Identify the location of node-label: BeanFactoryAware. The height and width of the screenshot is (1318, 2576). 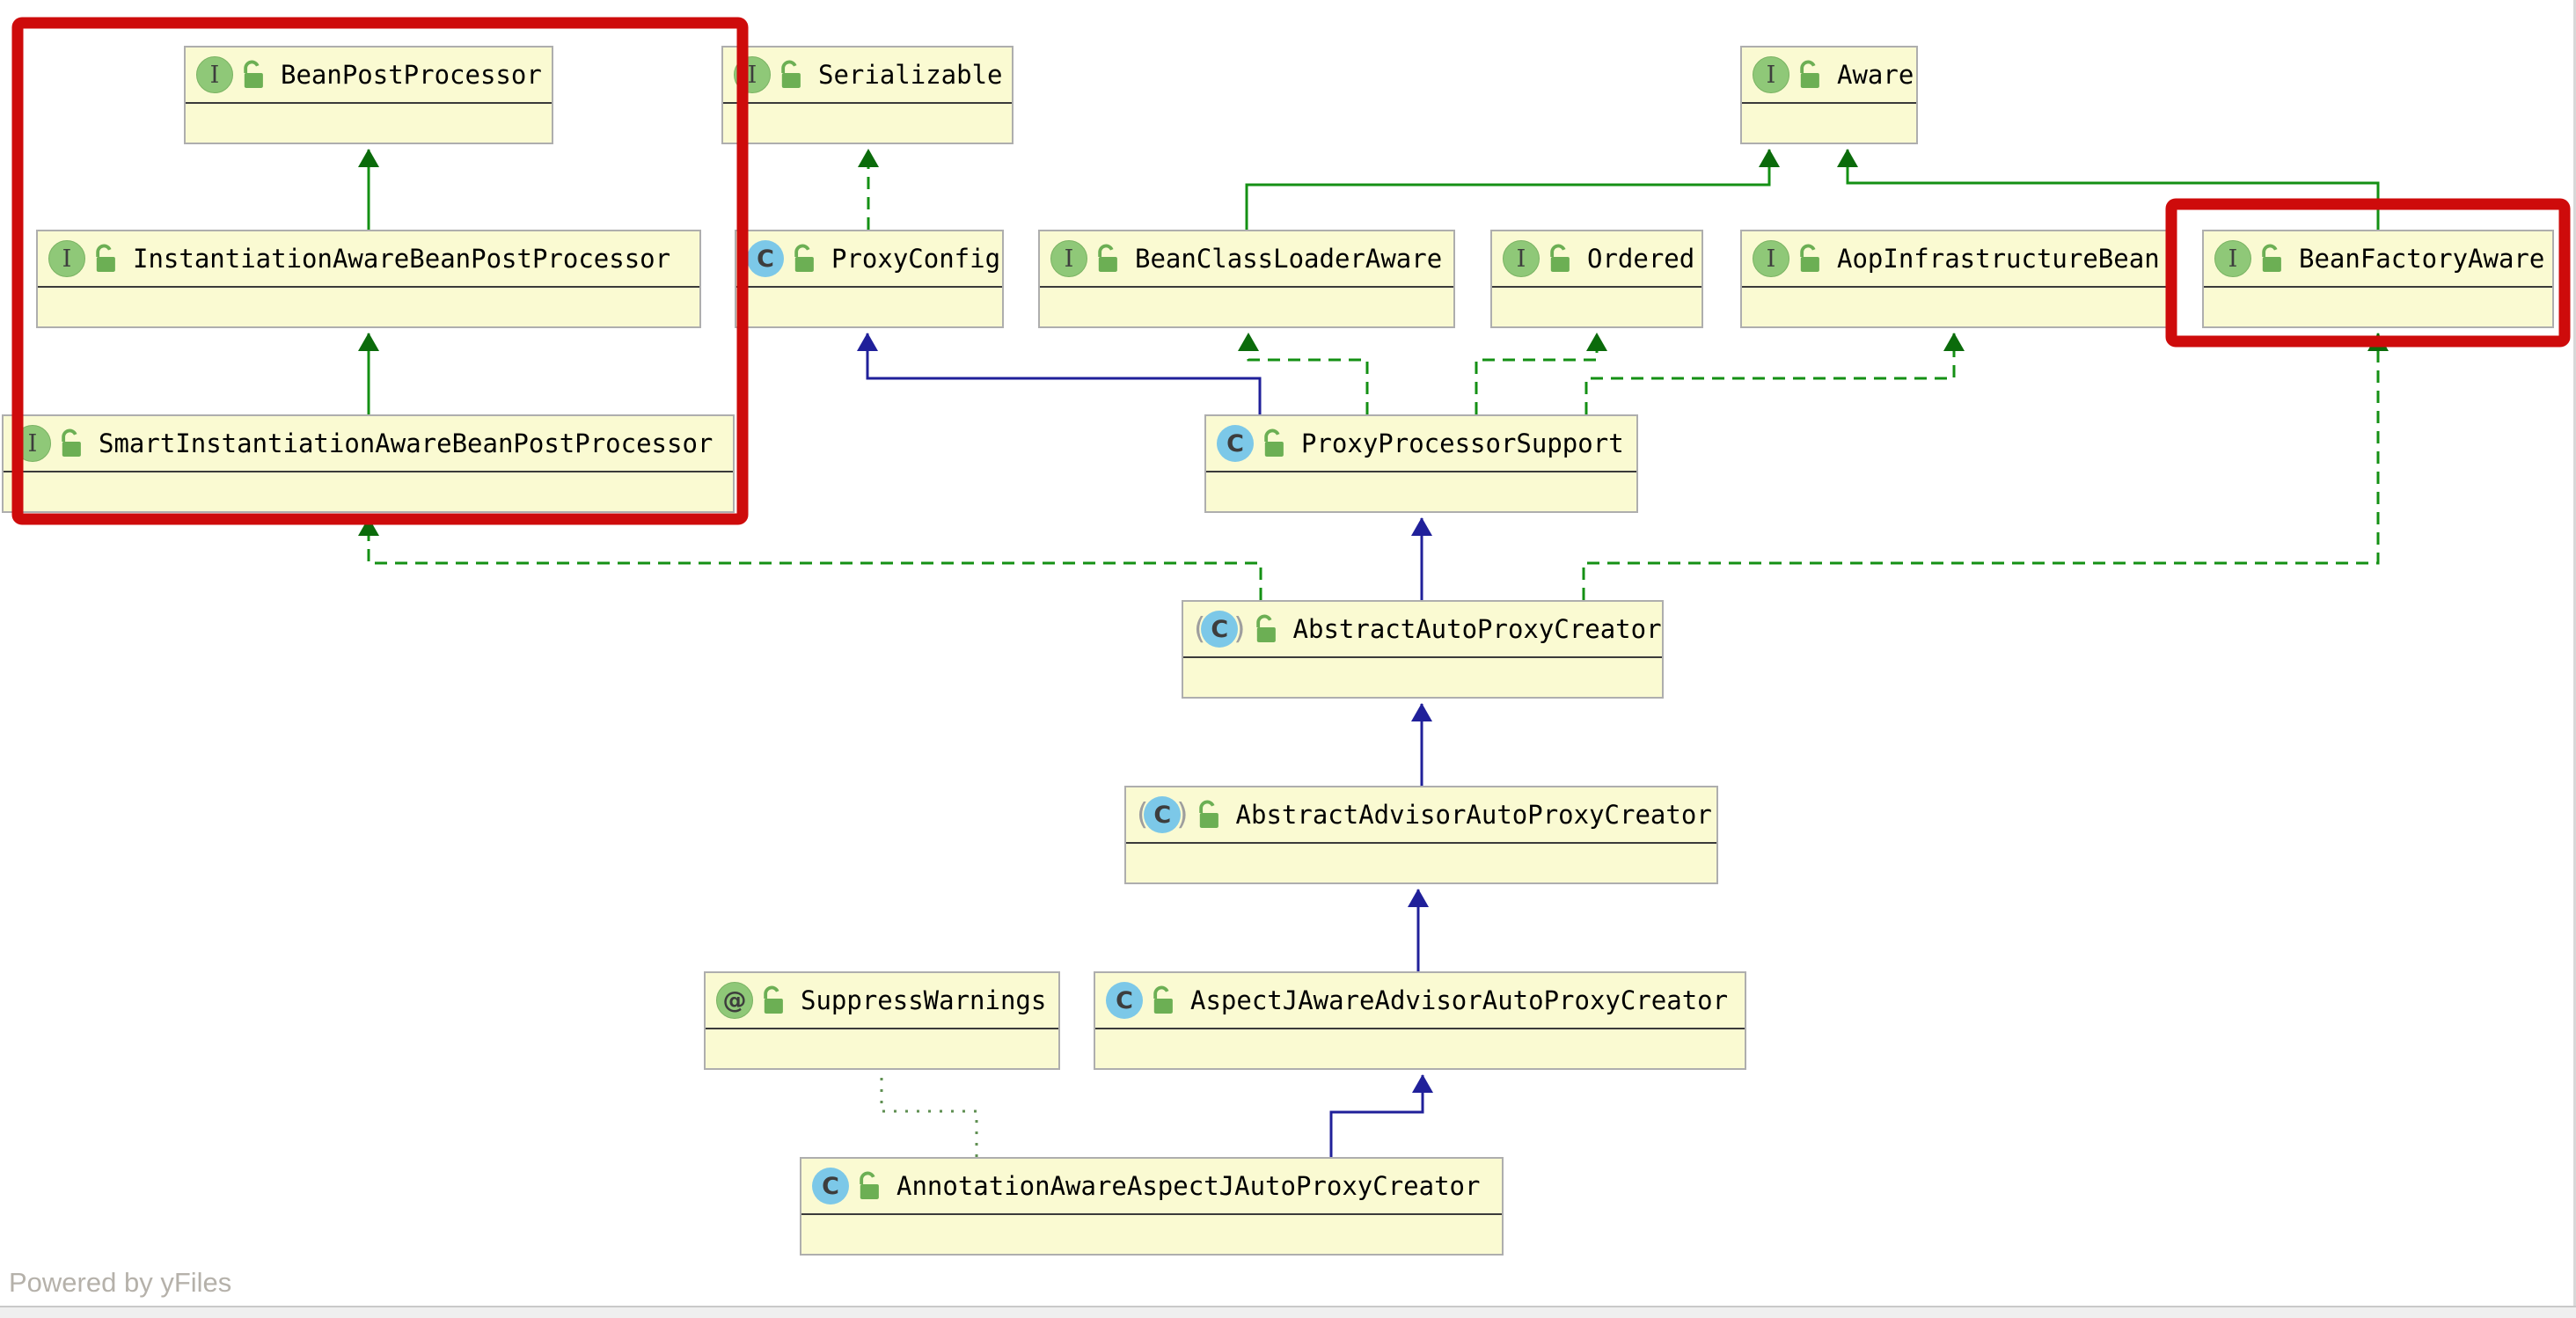
(2422, 259).